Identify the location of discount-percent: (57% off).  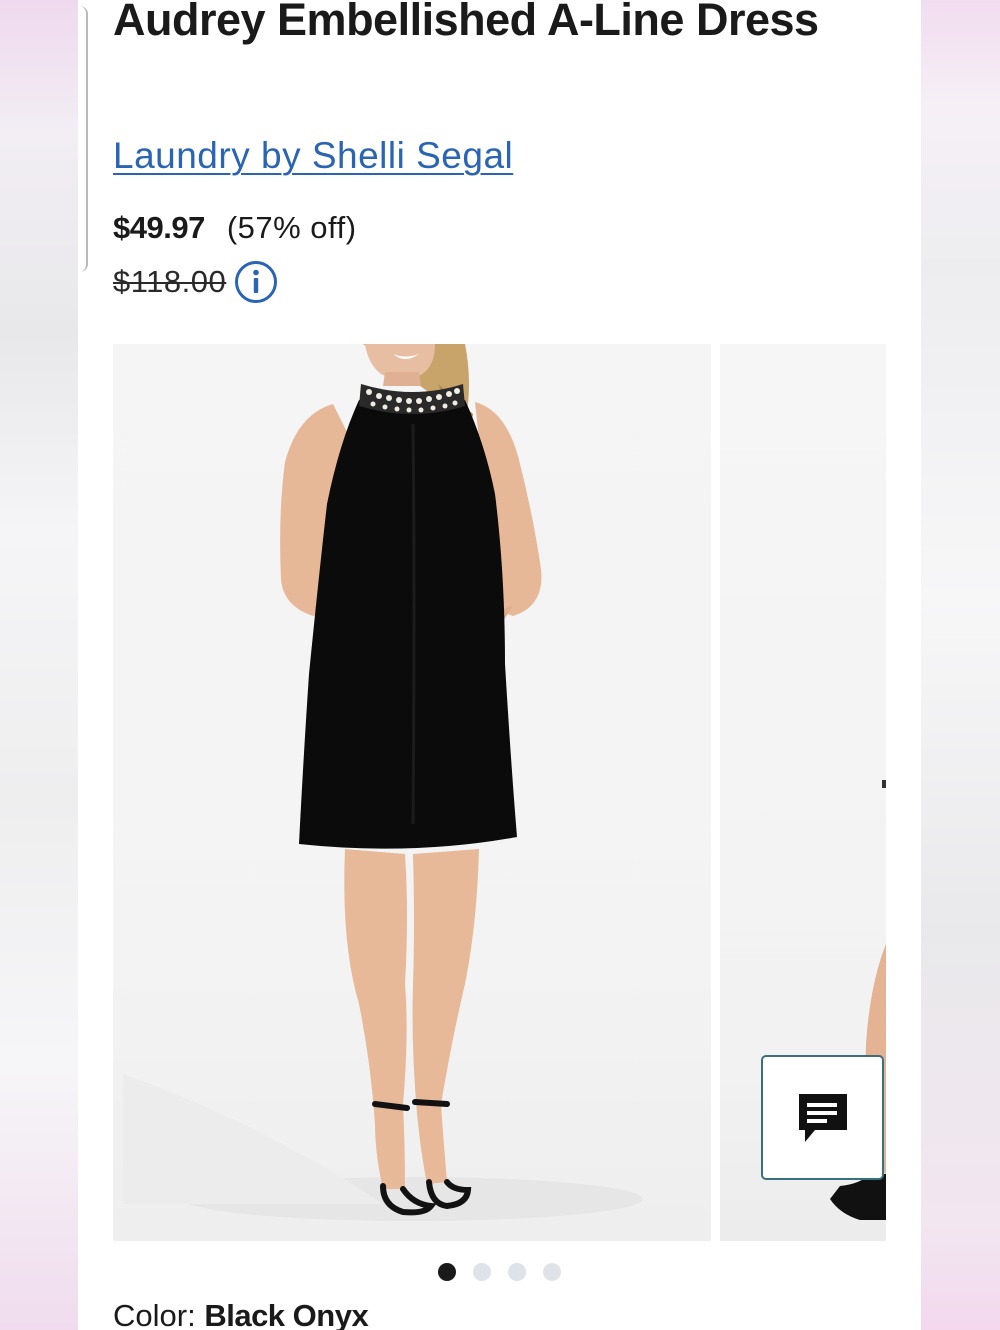
(291, 227).